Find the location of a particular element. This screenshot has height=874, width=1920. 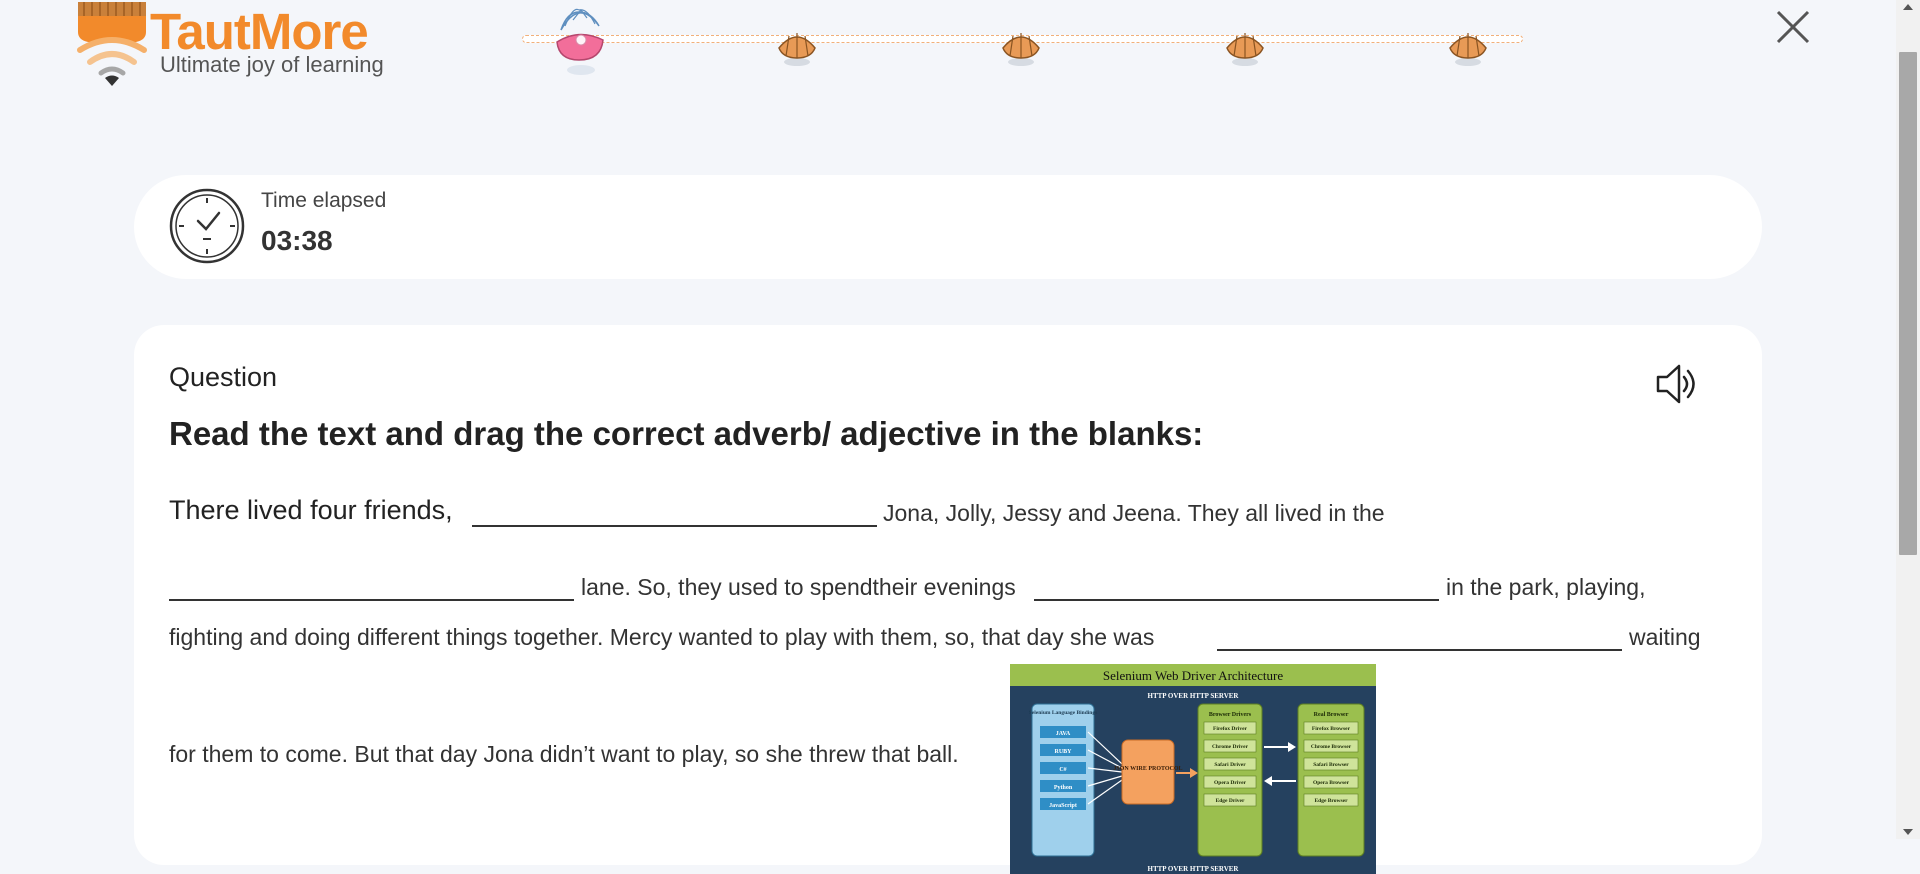

browser-item: Safari Browser is located at coordinates (1331, 765).